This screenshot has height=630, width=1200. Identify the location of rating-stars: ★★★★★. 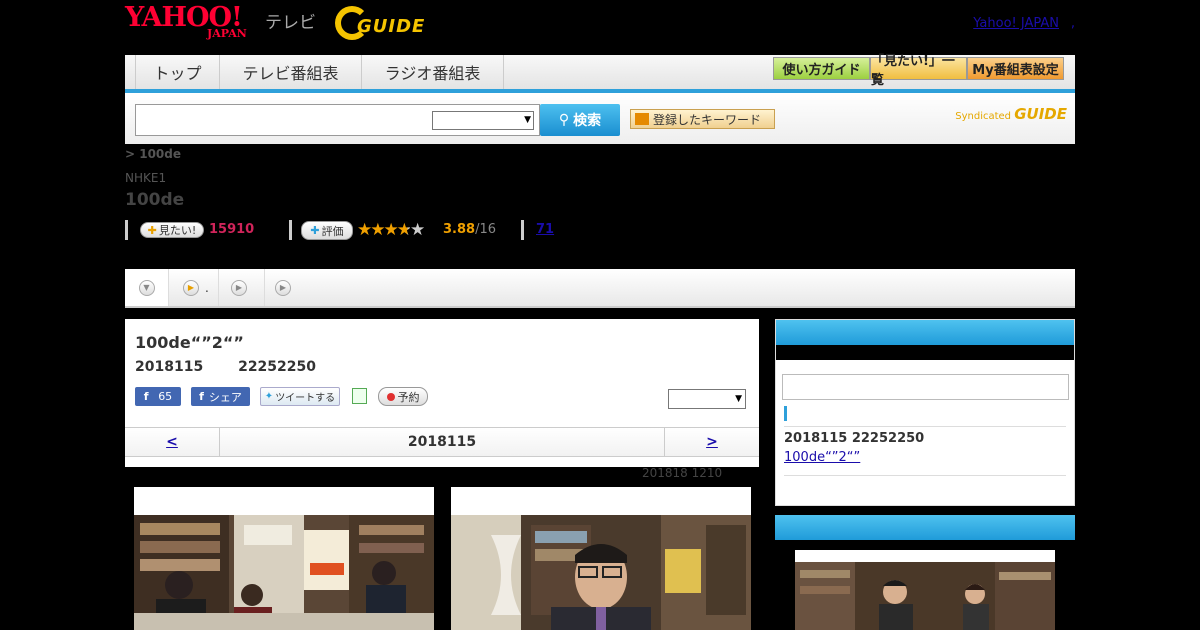
(391, 230).